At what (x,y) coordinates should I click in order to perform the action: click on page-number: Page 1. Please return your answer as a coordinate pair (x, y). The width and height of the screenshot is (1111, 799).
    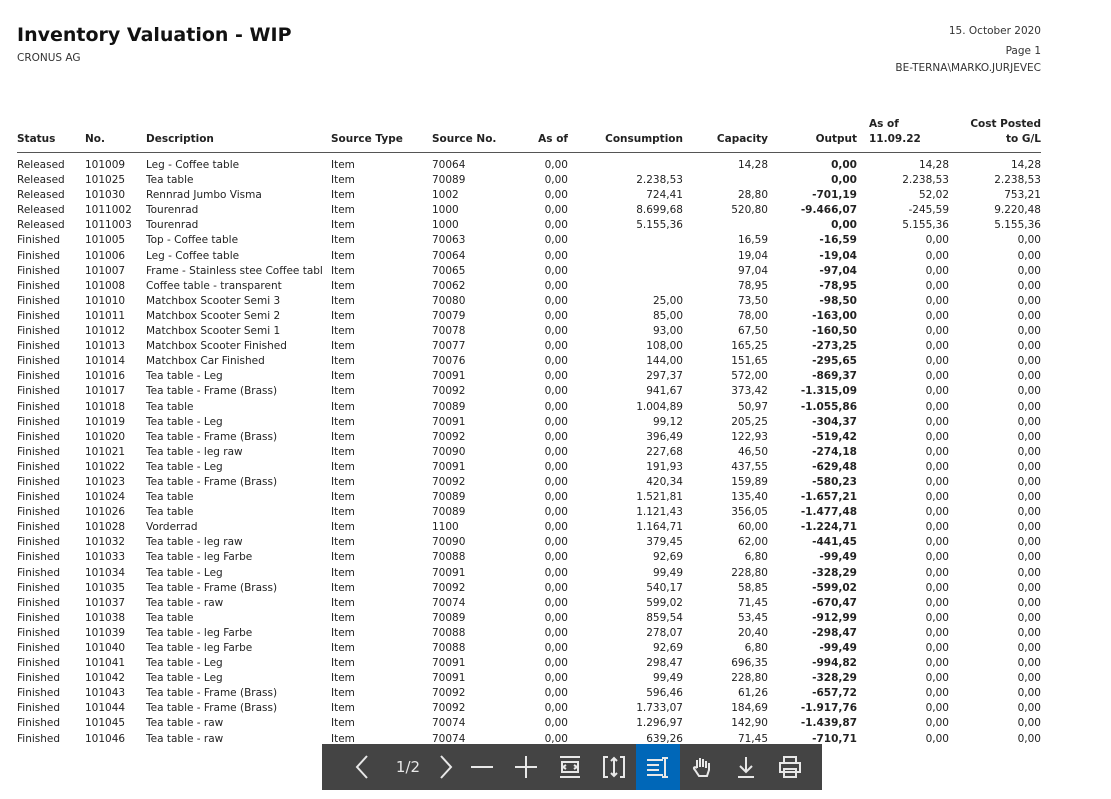
    Looking at the image, I should click on (1023, 51).